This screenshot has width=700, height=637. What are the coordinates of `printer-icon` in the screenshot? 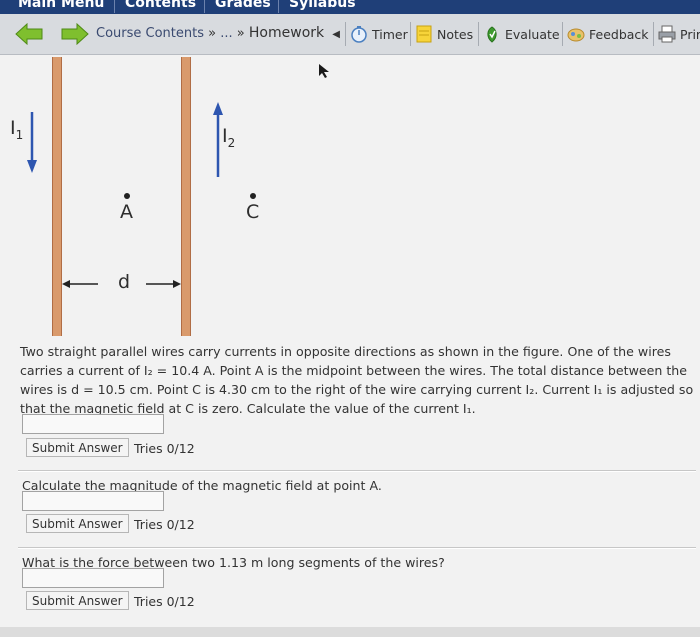 It's located at (667, 34).